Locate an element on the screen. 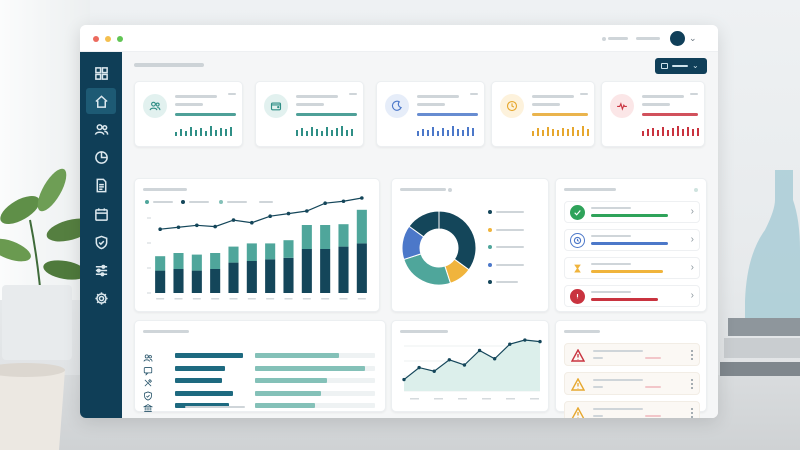 This screenshot has width=800, height=450. sidebar is located at coordinates (101, 235).